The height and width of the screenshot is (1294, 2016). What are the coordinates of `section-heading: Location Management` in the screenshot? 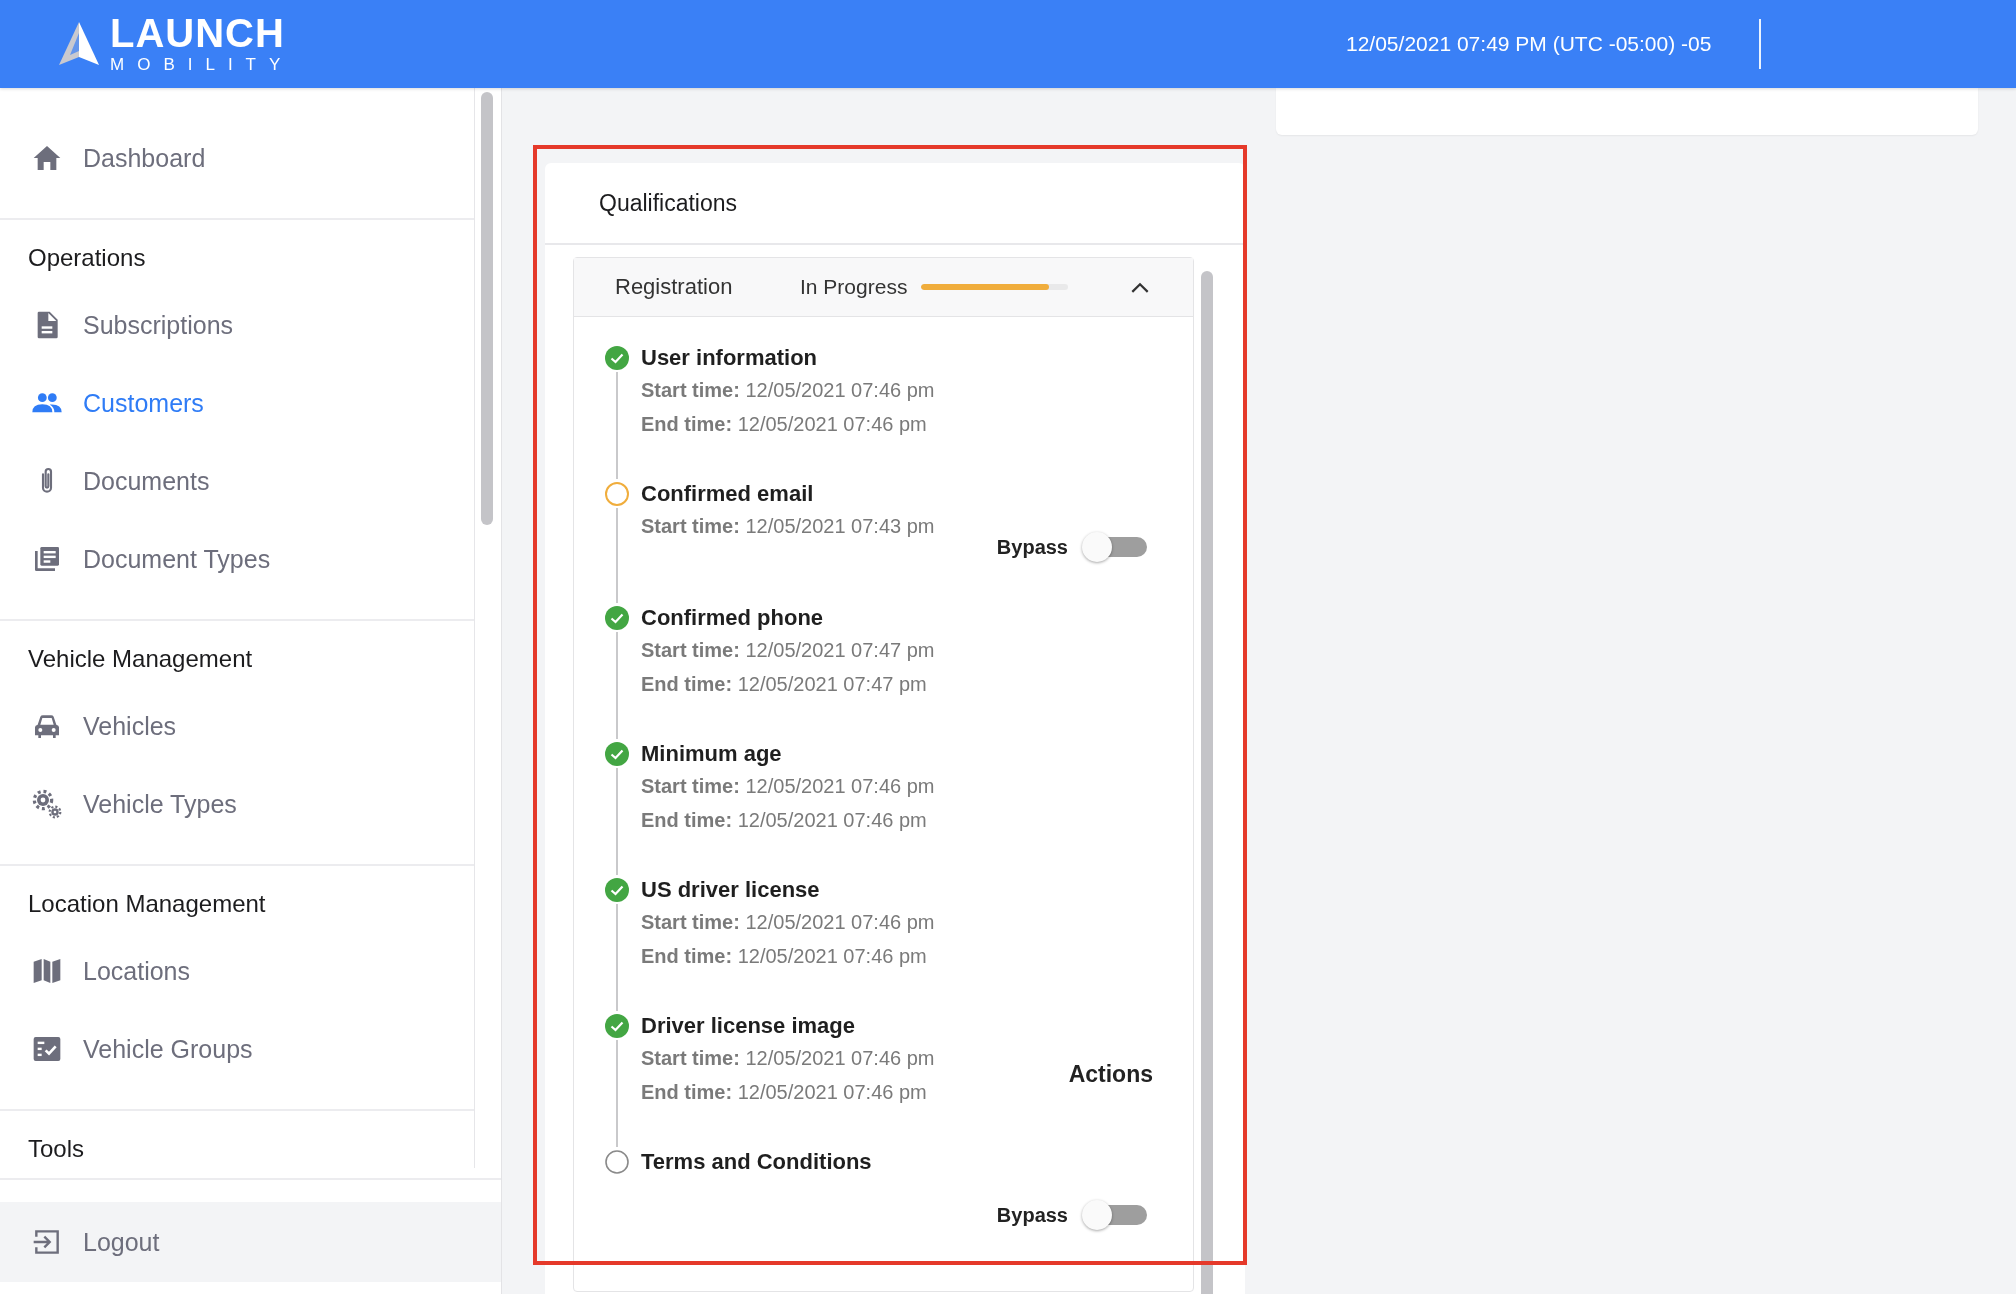 It's located at (147, 904).